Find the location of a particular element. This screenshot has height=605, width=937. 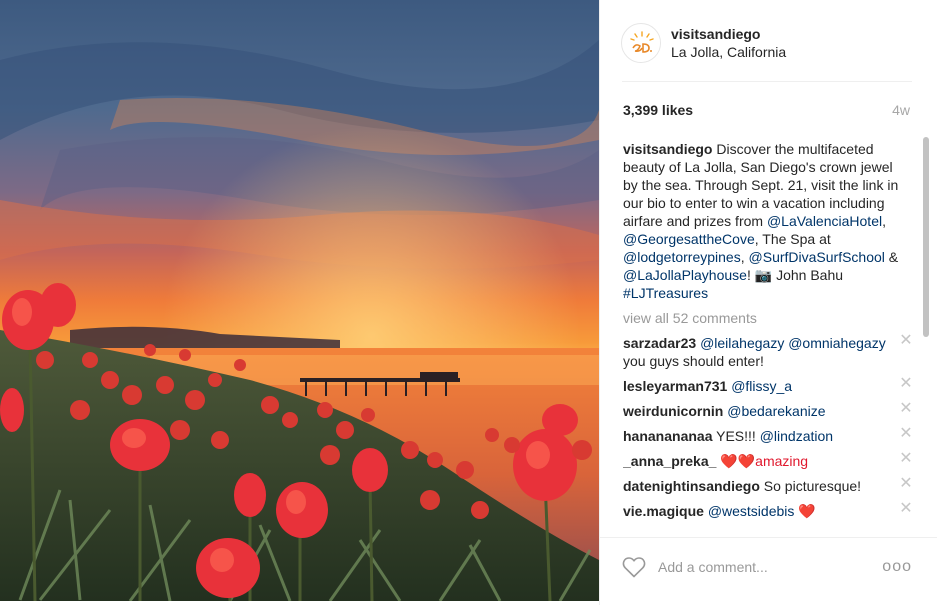

add-comment-input is located at coordinates (768, 567).